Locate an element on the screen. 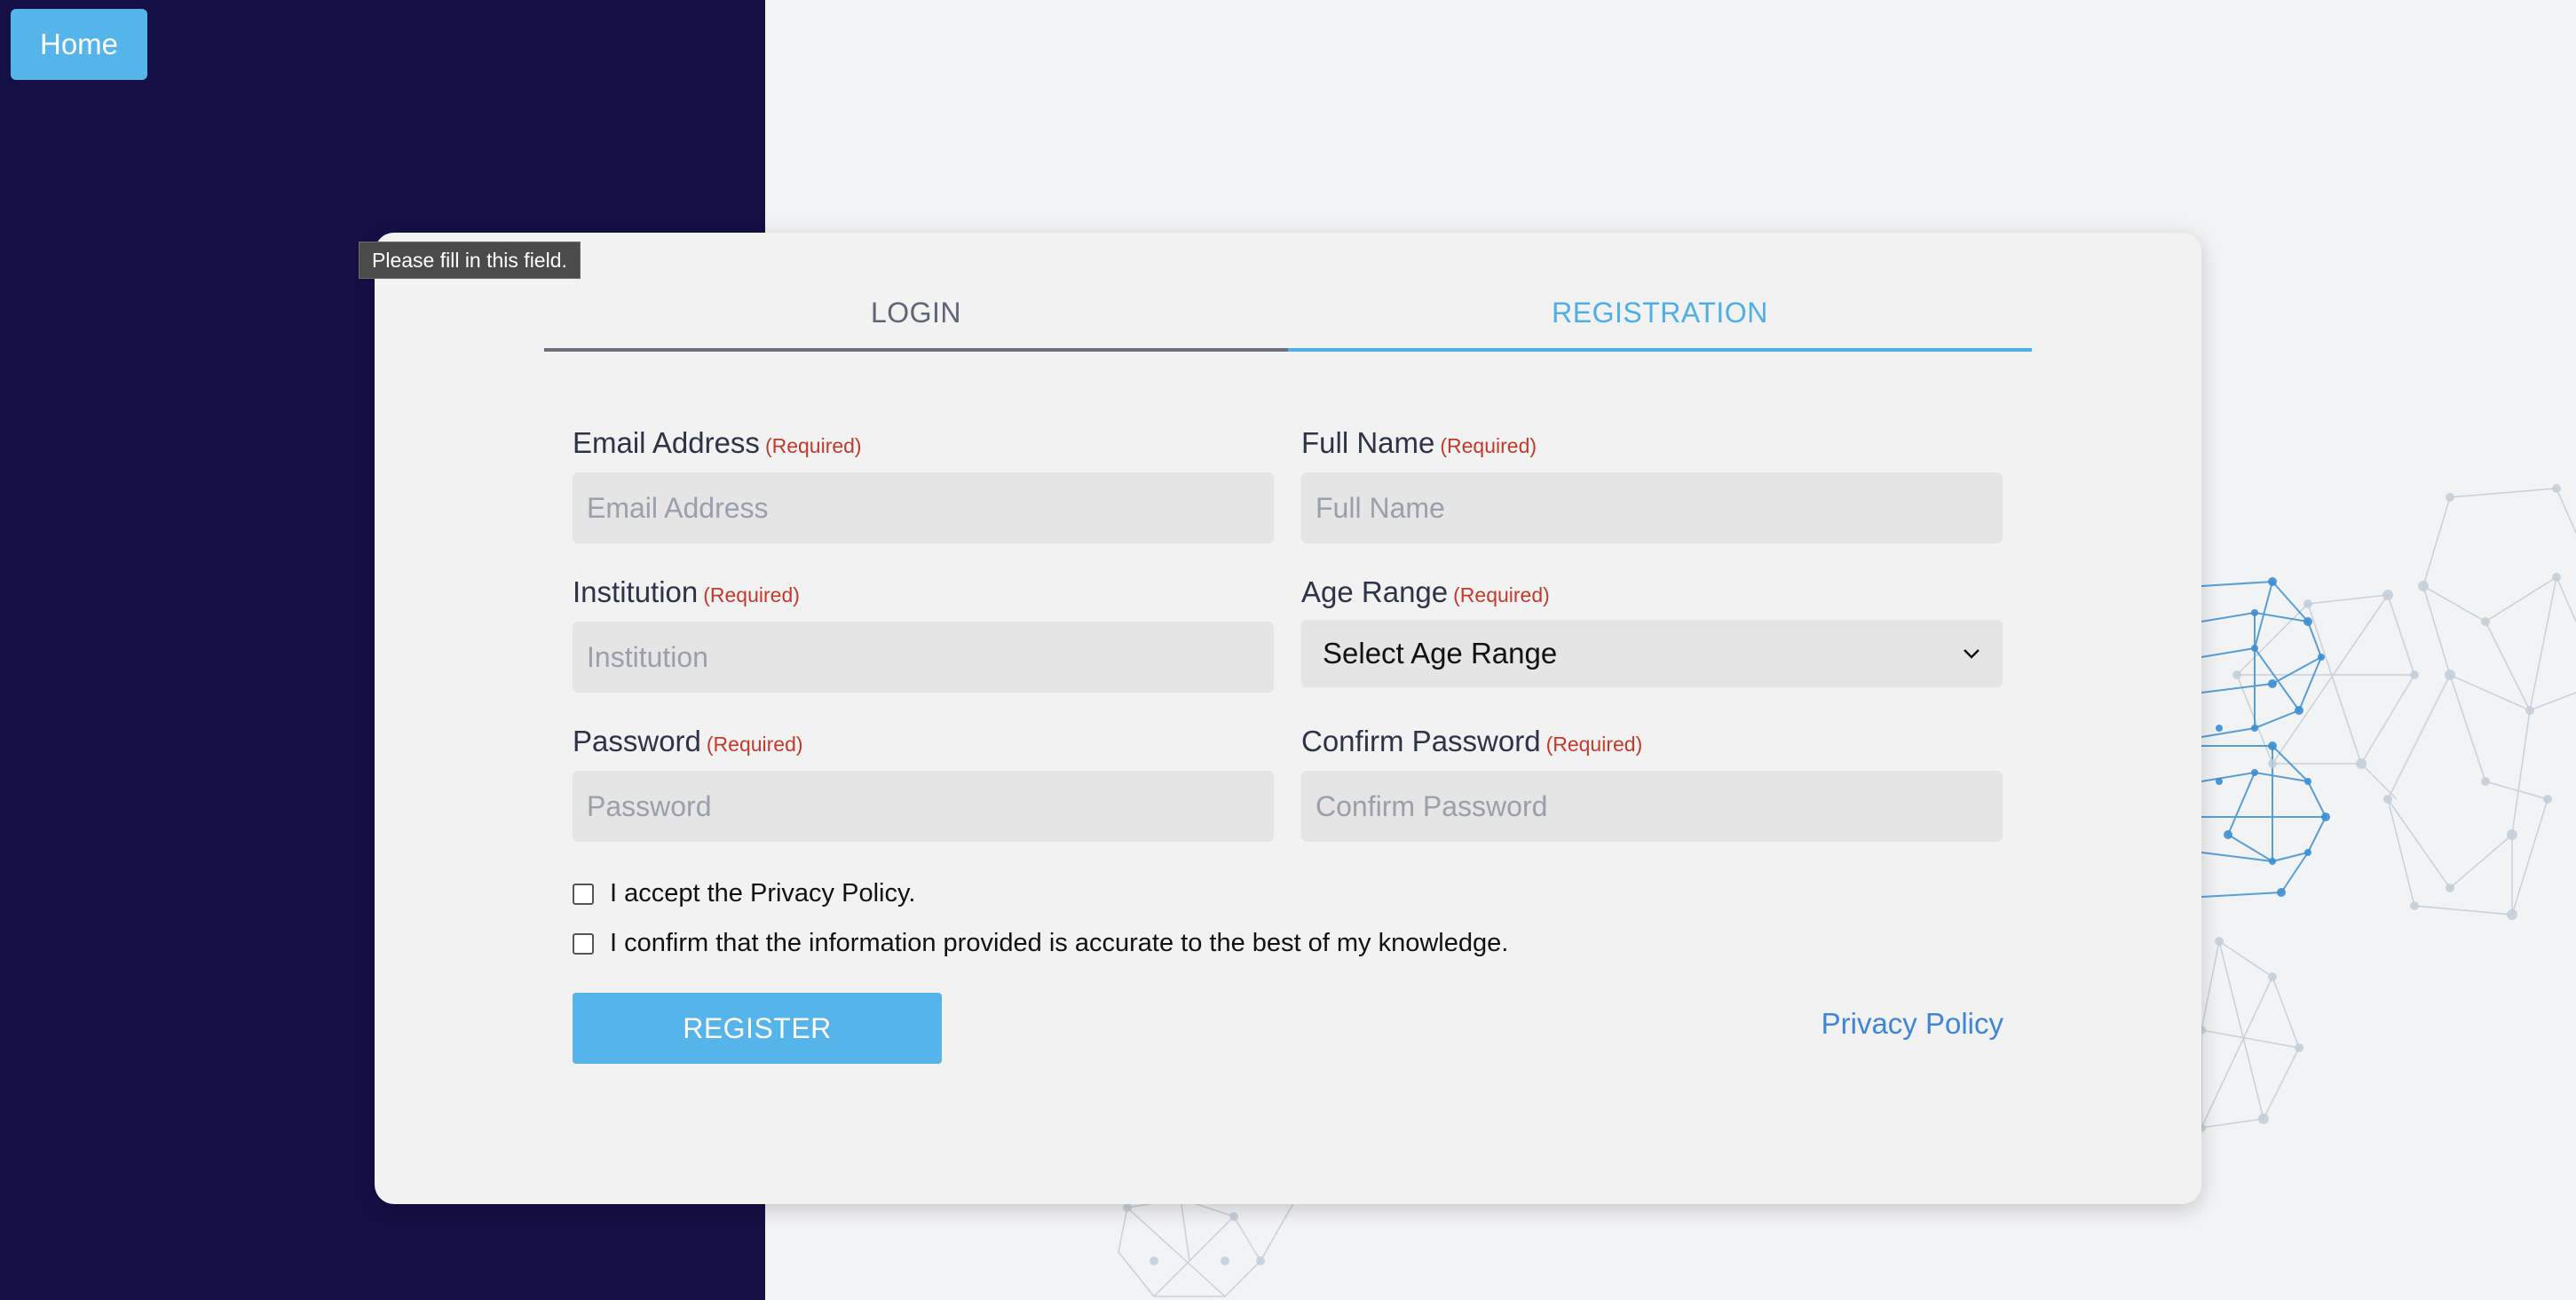 The width and height of the screenshot is (2576, 1300). confirm-password-label-text: Confirm Password is located at coordinates (1421, 741).